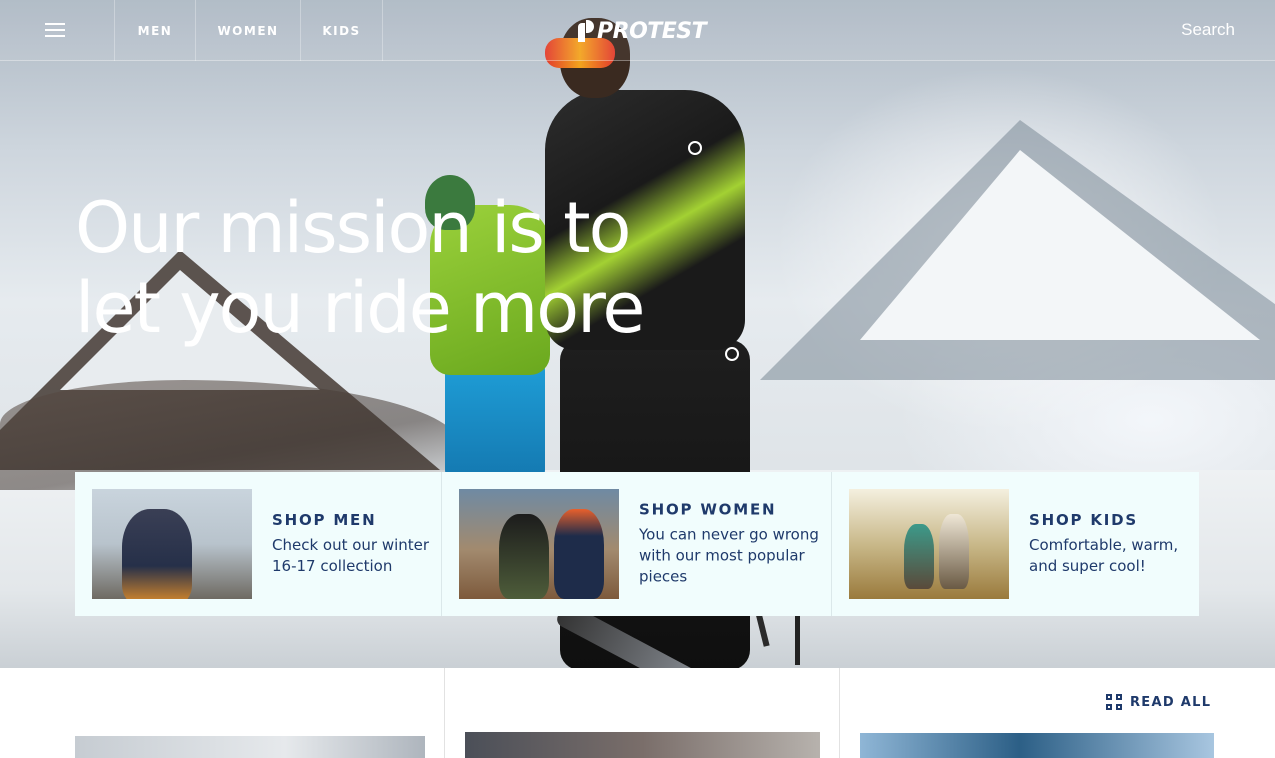 The width and height of the screenshot is (1275, 758). I want to click on hero-headline-line-2: let you ride more, so click(360, 308).